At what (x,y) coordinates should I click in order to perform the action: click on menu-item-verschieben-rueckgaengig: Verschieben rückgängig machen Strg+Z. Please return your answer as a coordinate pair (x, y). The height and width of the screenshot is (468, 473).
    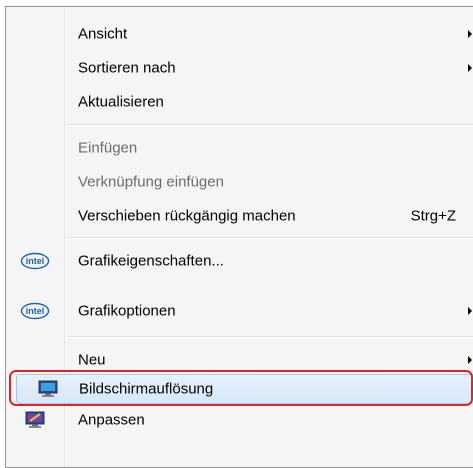
    Looking at the image, I should click on (240, 216).